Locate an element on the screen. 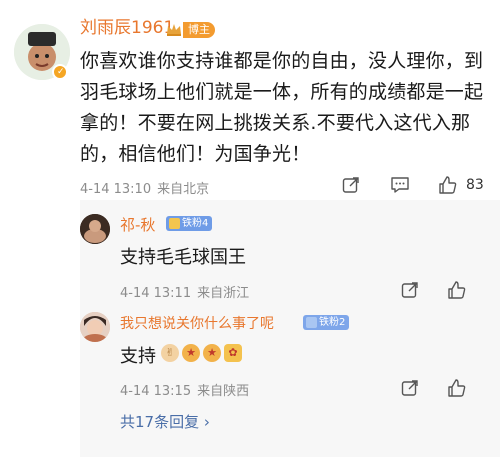  hand-wave-emoji-icon: ✌ is located at coordinates (170, 353).